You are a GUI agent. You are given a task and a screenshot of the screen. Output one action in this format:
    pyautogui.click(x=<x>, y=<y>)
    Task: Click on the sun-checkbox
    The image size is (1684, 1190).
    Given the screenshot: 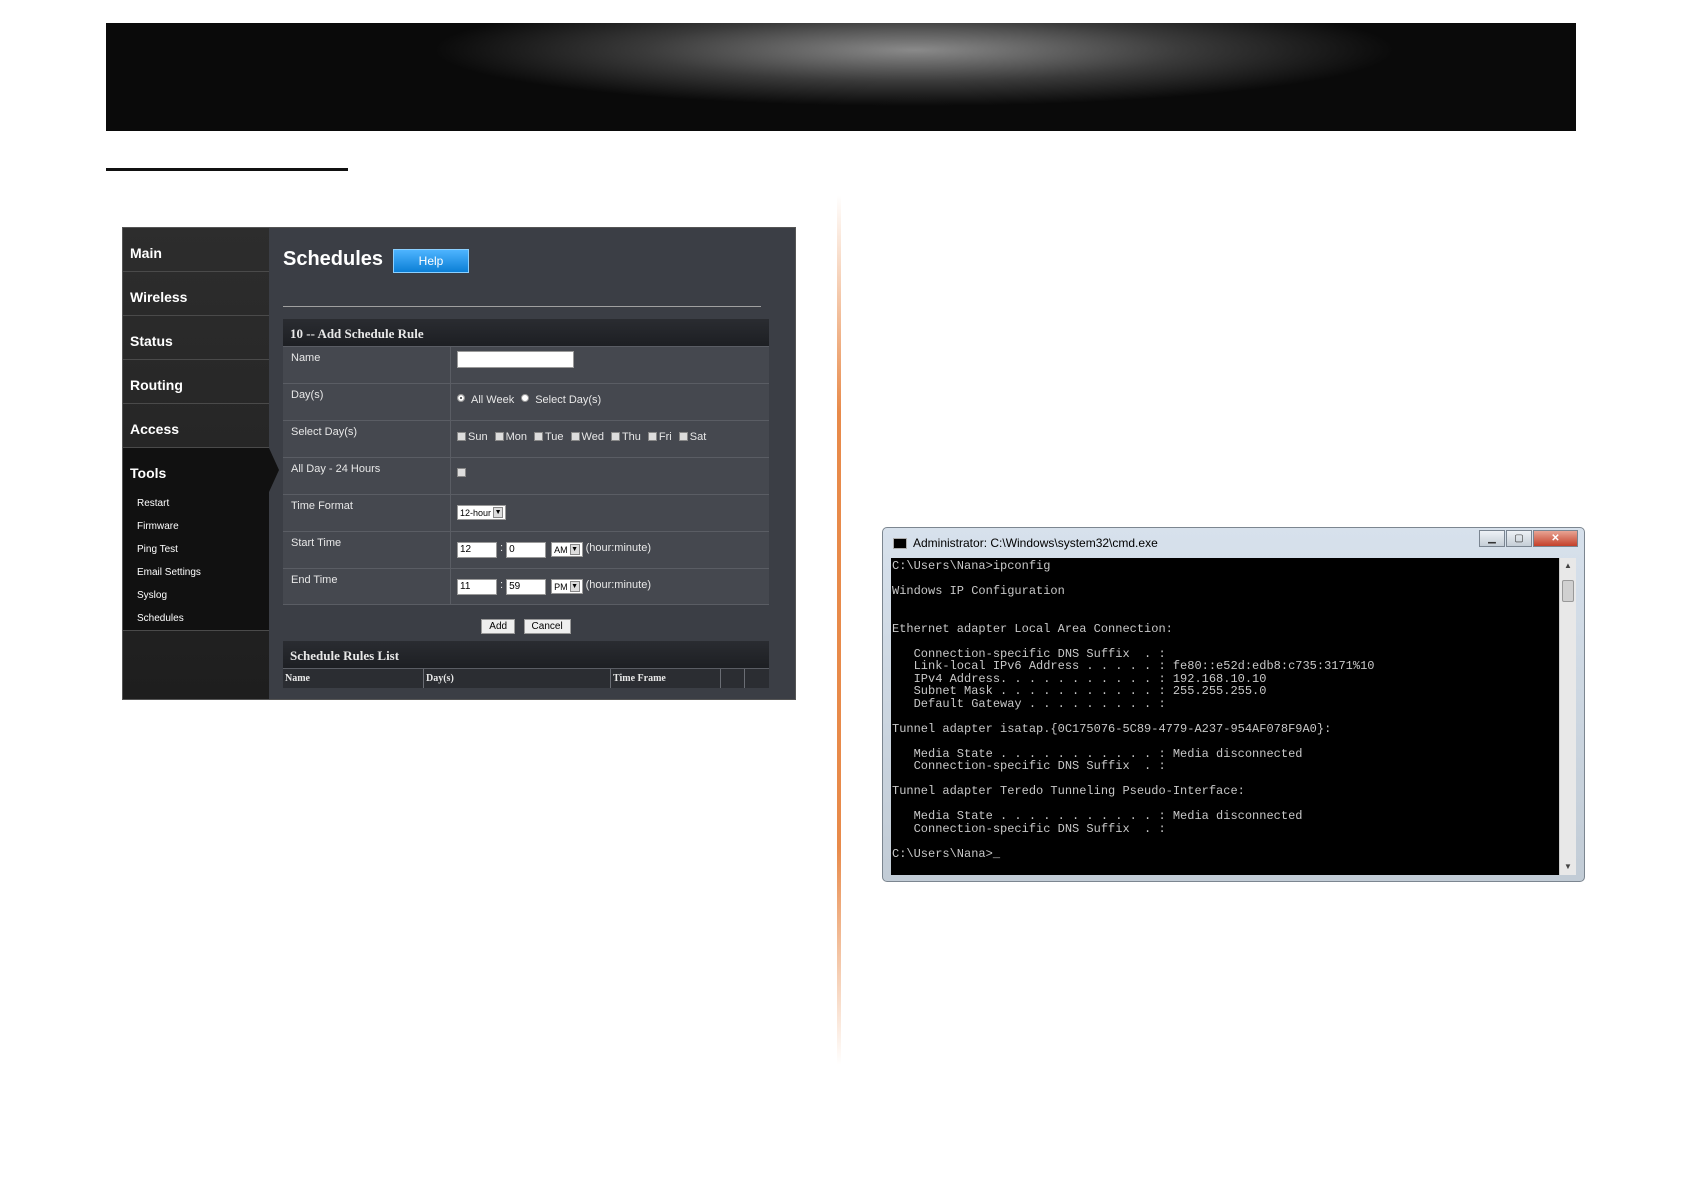 What is the action you would take?
    pyautogui.click(x=461, y=436)
    